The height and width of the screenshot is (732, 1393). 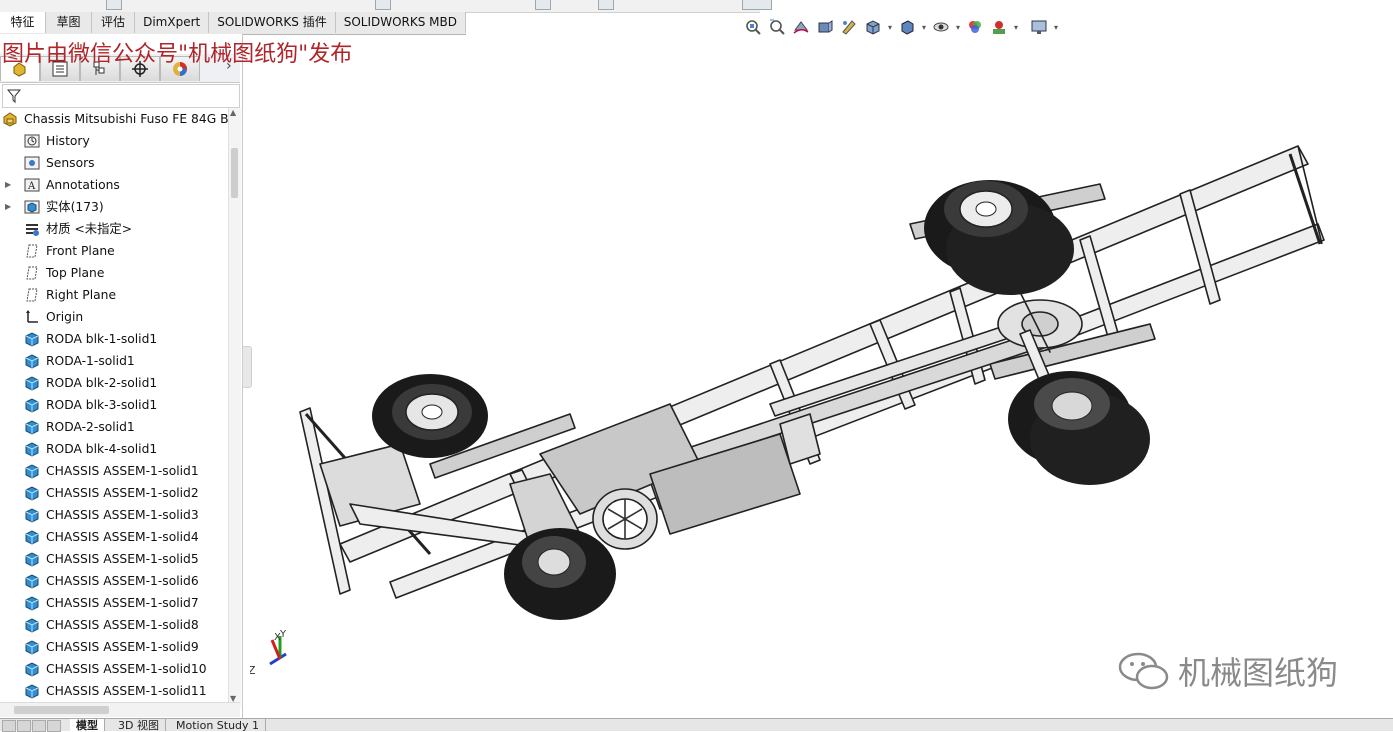 What do you see at coordinates (114, 515) in the screenshot?
I see `tree-item: CHASSIS ASSEM-1-solid3` at bounding box center [114, 515].